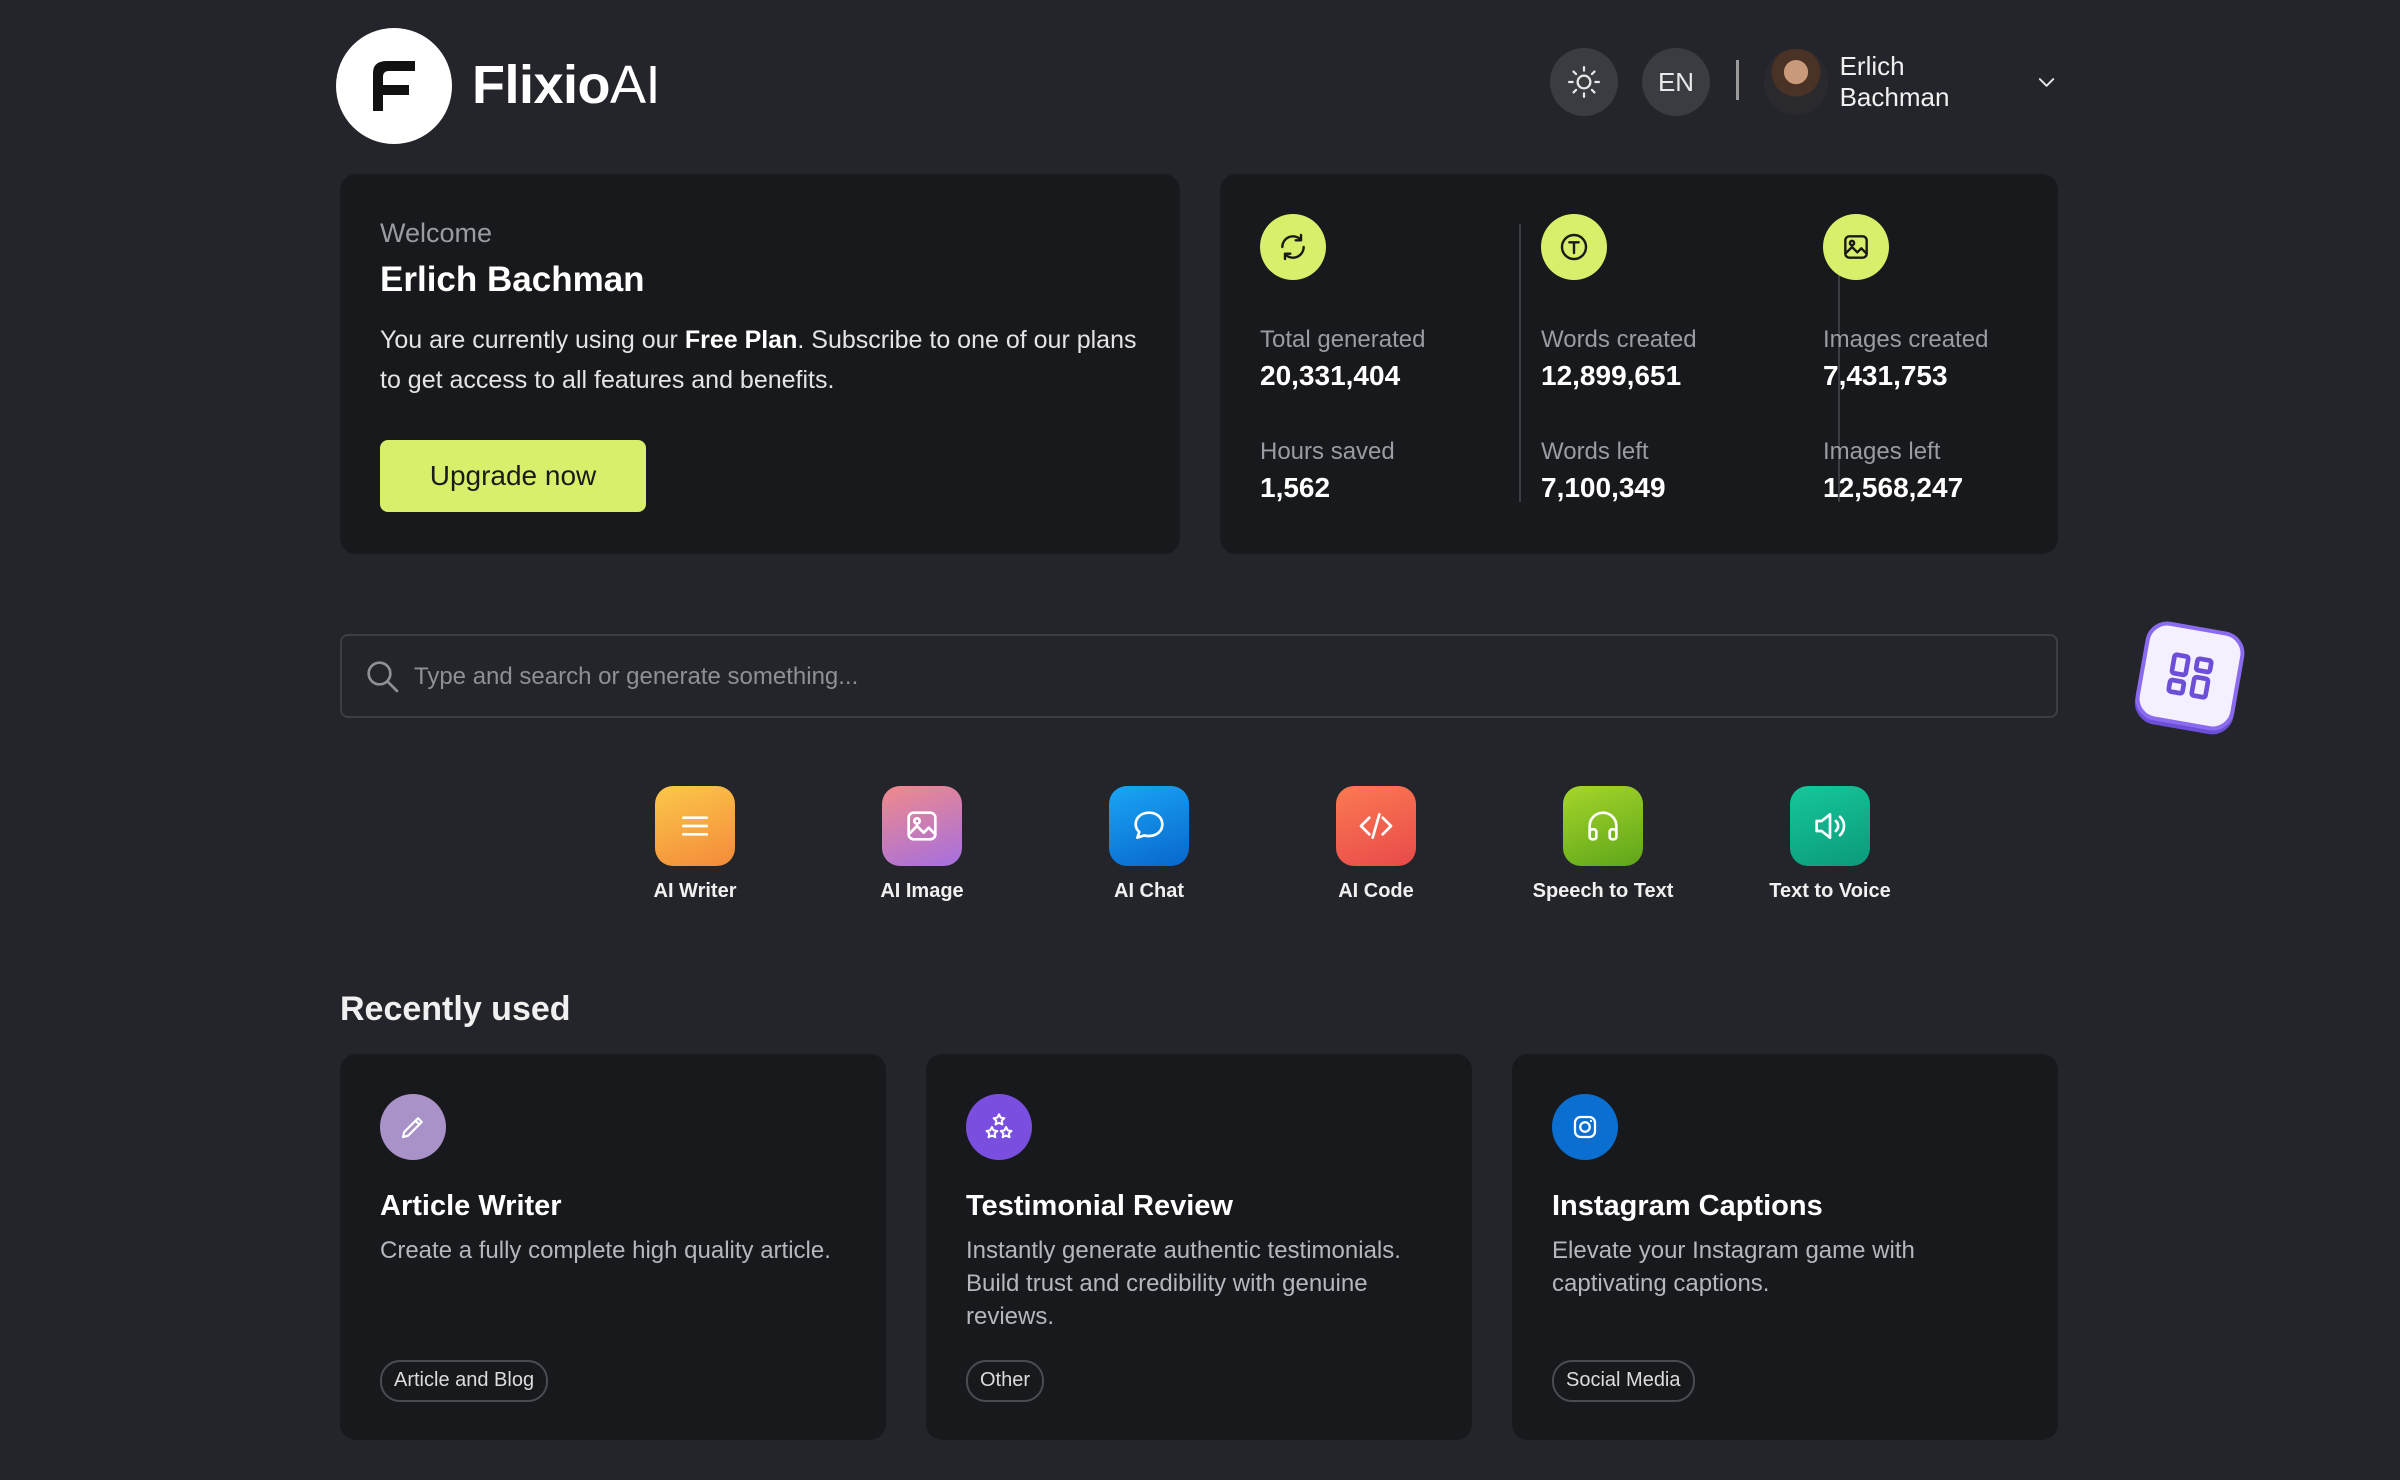 The image size is (2400, 1480). I want to click on speaker-icon, so click(1830, 826).